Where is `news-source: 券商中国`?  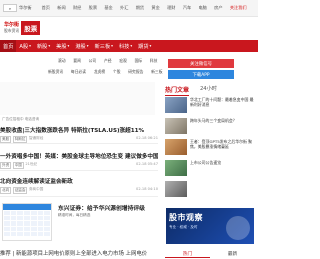 news-source: 券商中国 is located at coordinates (36, 189).